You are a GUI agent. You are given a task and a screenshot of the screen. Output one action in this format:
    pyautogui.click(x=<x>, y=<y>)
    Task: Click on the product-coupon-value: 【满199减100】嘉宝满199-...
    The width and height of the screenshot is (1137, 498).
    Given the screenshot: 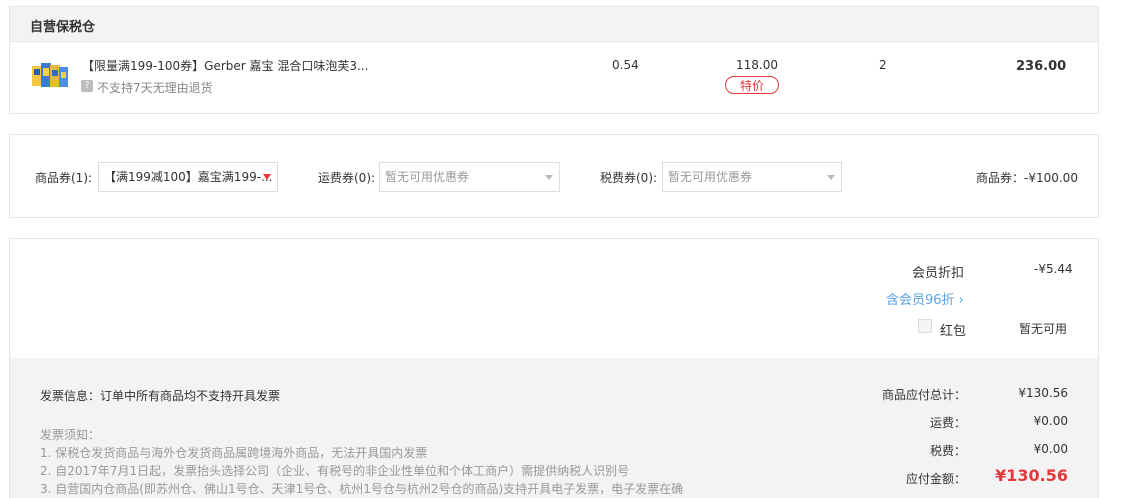 What is the action you would take?
    pyautogui.click(x=188, y=177)
    